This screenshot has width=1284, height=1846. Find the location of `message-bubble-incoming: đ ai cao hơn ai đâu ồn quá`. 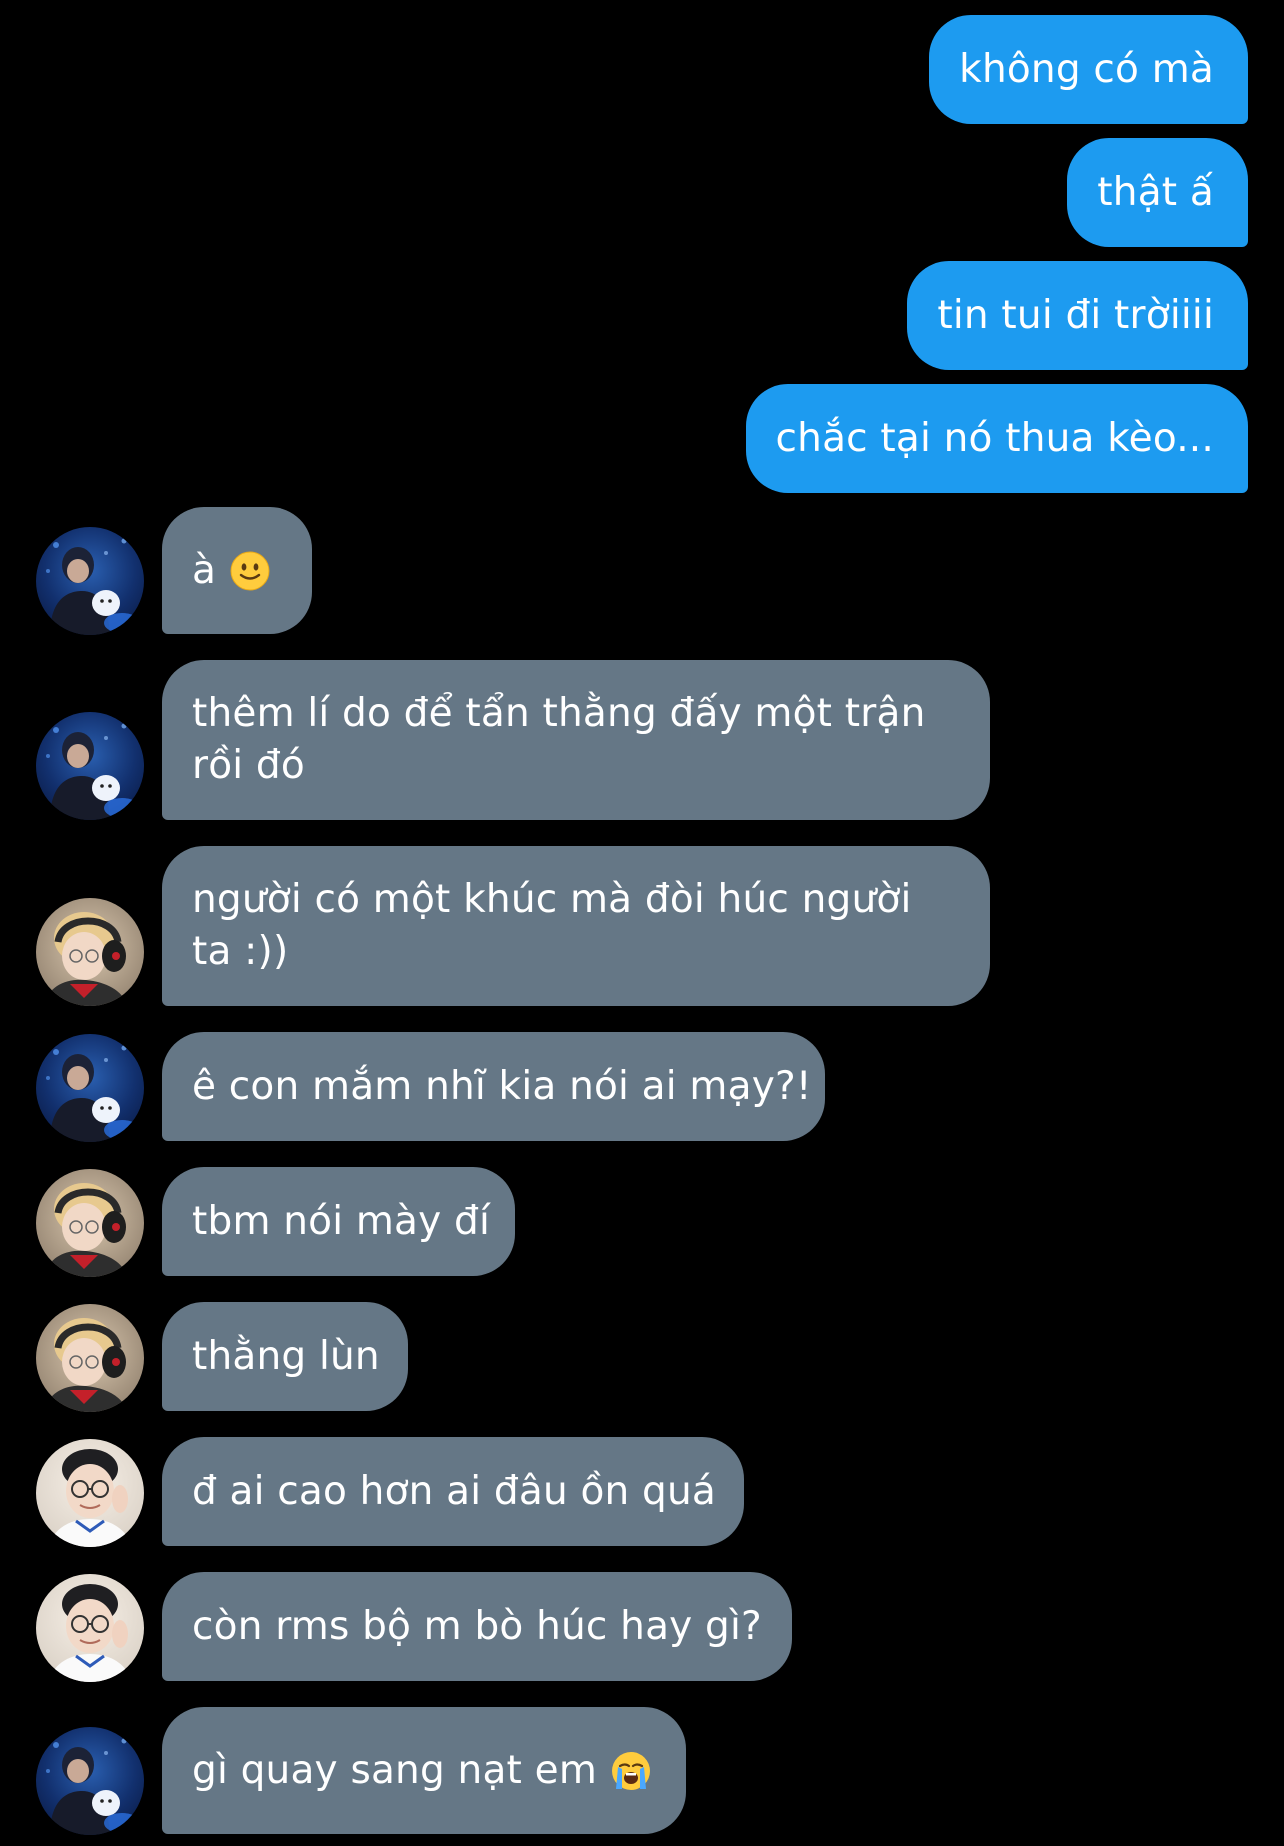

message-bubble-incoming: đ ai cao hơn ai đâu ồn quá is located at coordinates (453, 1491).